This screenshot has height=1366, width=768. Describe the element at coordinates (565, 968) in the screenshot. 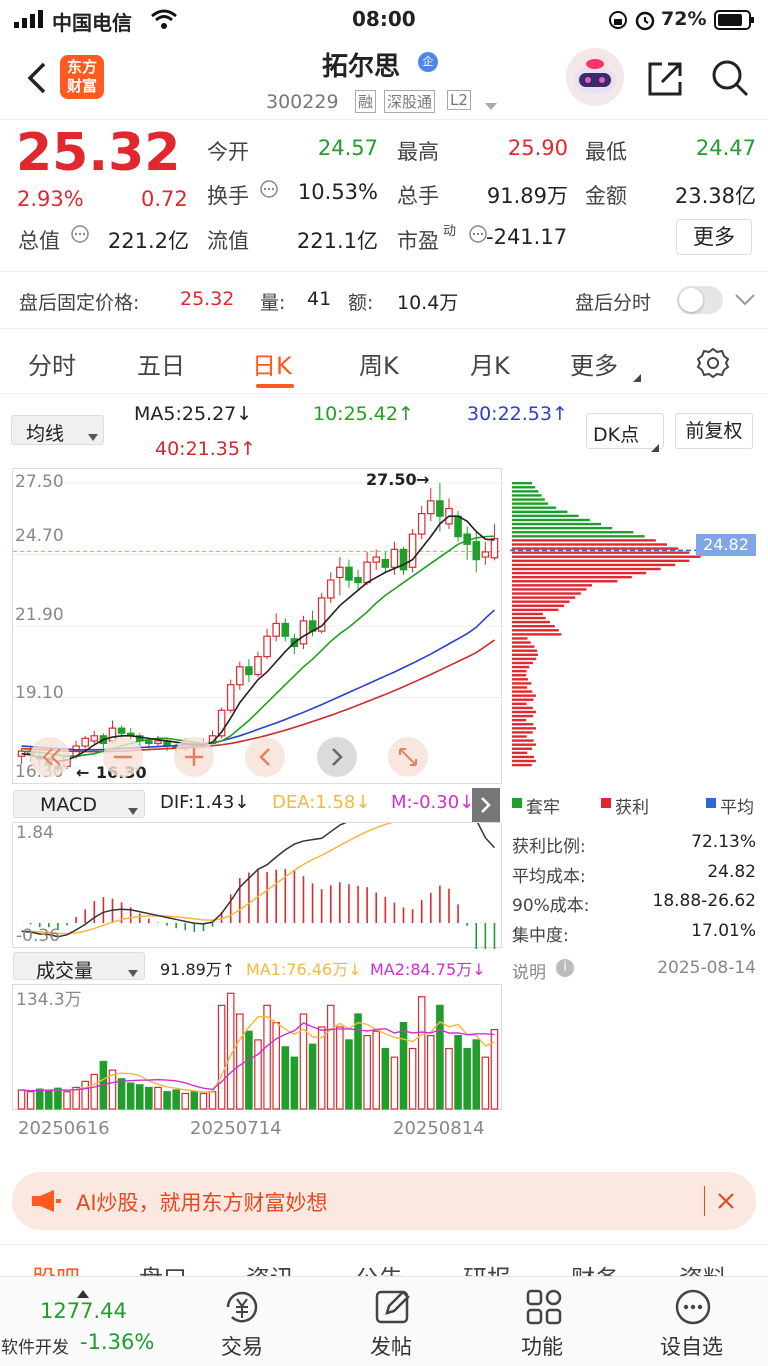

I see `info-icon: i` at that location.